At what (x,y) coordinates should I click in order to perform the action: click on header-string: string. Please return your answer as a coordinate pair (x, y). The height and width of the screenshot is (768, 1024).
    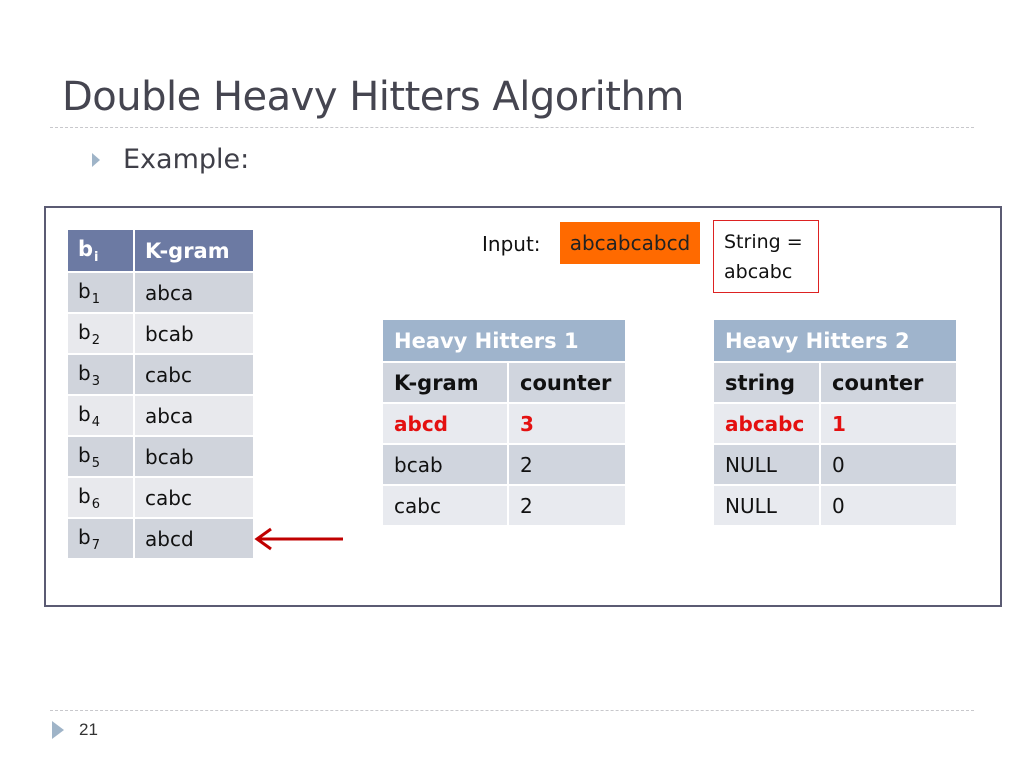
    Looking at the image, I should click on (767, 381).